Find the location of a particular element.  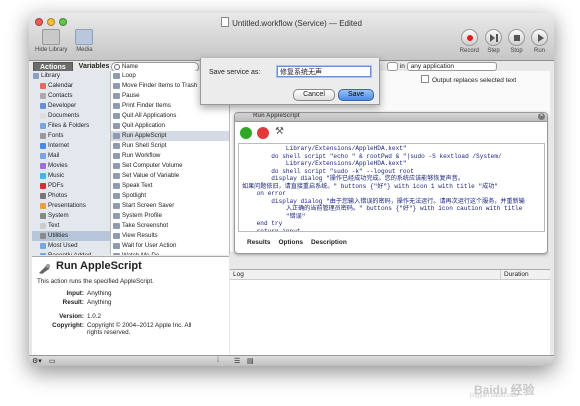

sidebar-item-recently-added: Recently Added is located at coordinates (71, 253).